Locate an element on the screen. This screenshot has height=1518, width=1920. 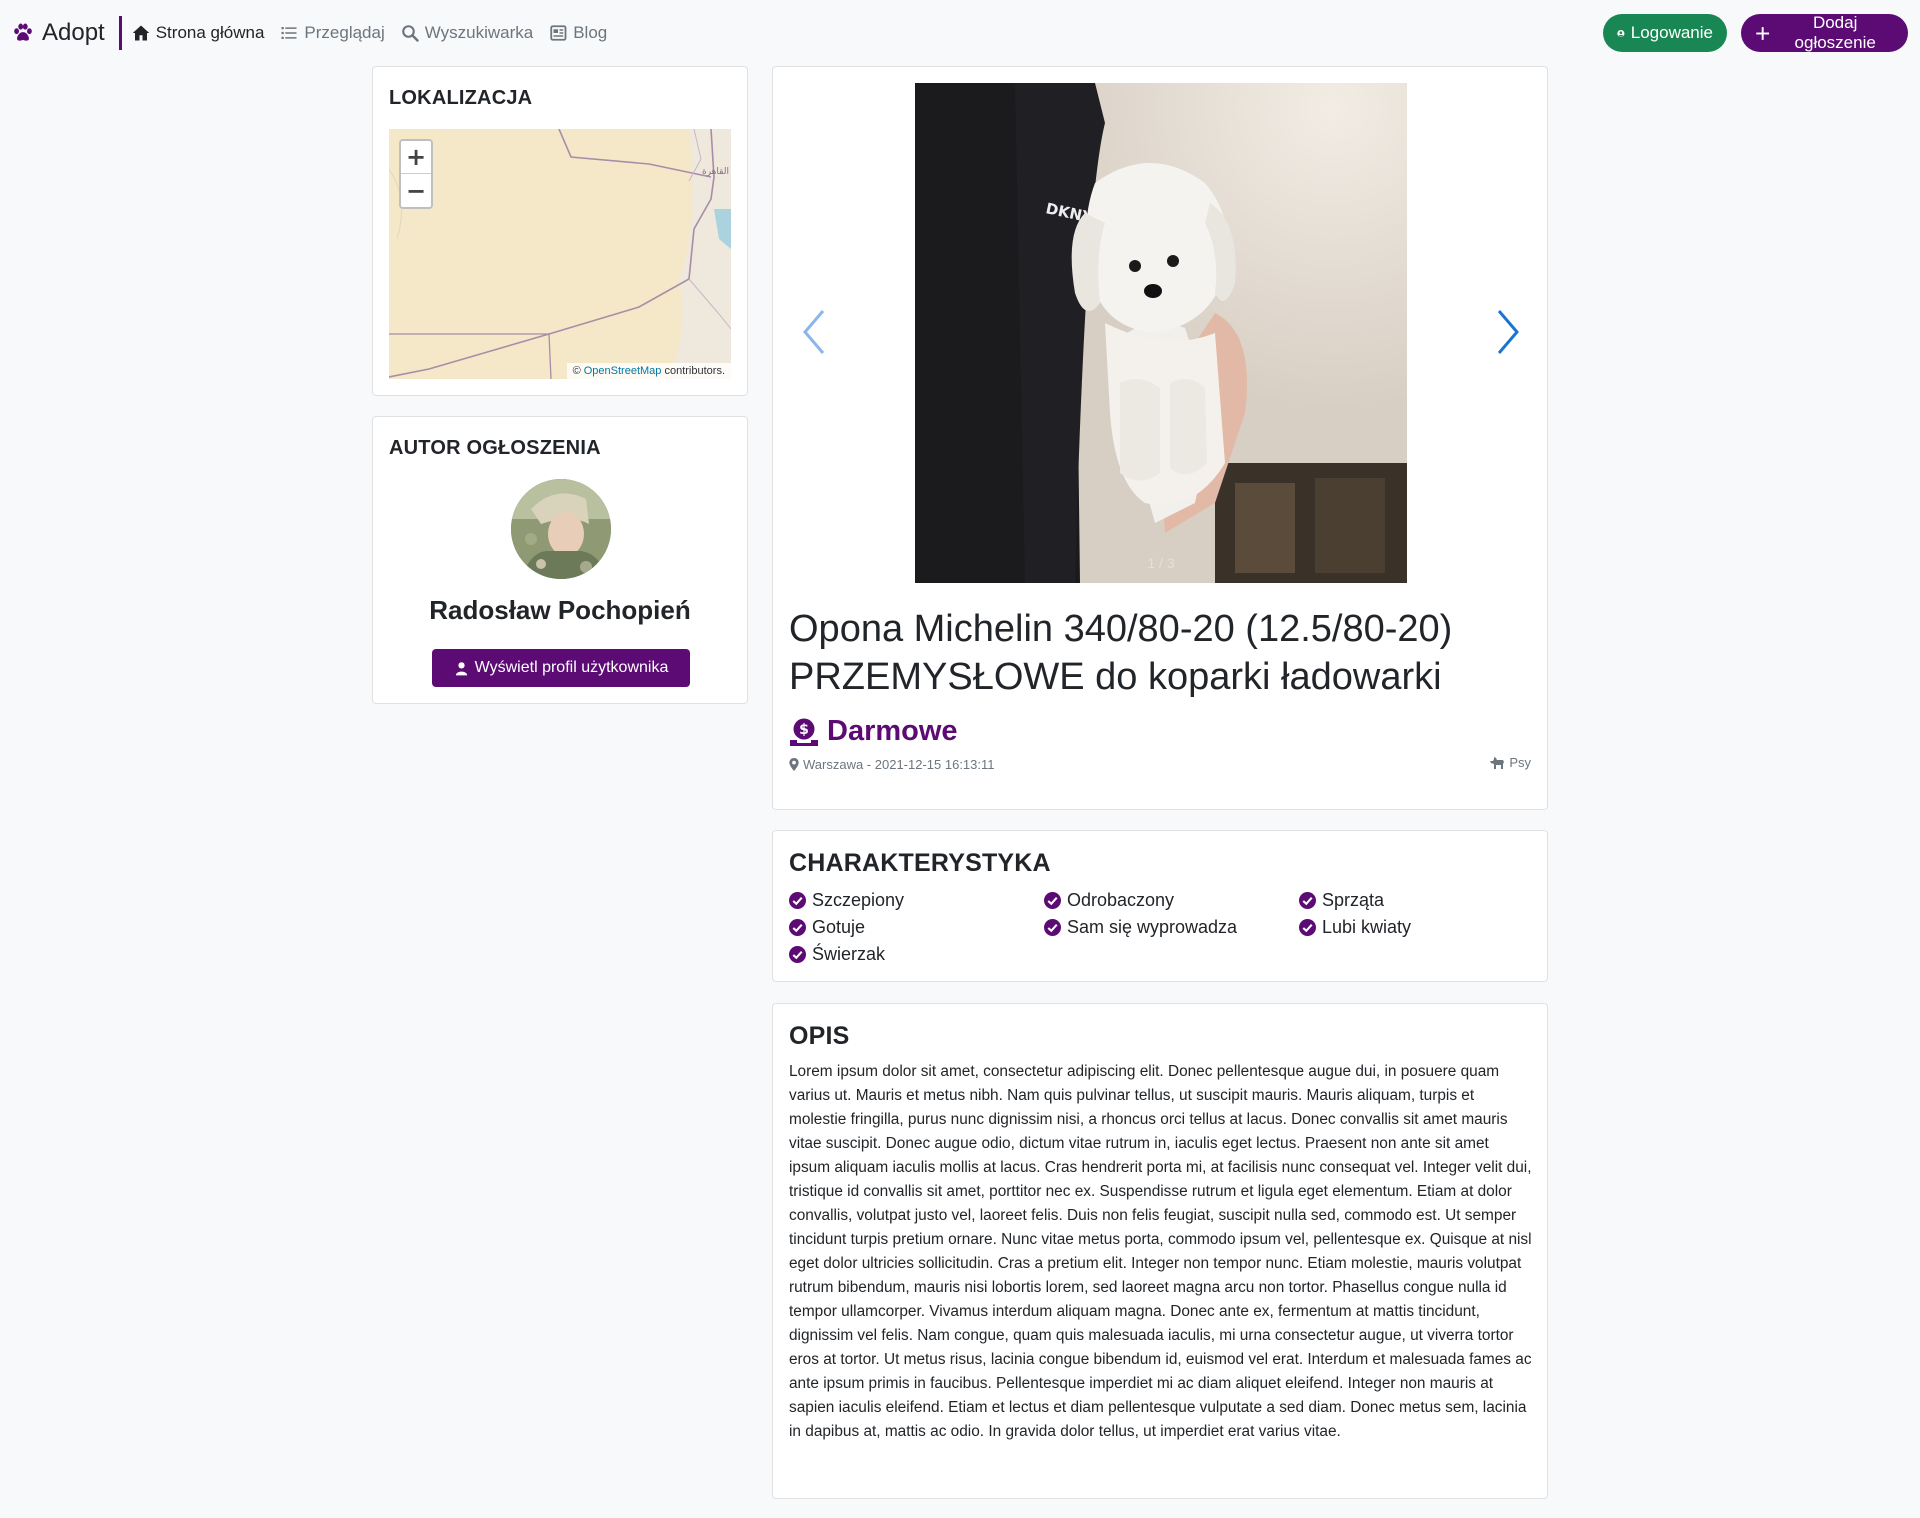
dog-icon is located at coordinates (1497, 762).